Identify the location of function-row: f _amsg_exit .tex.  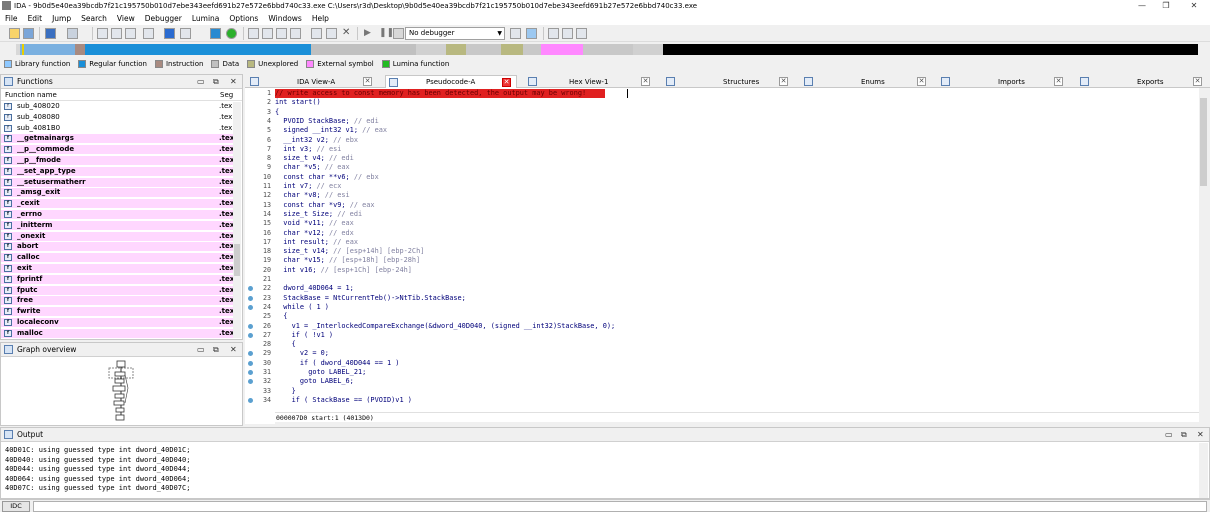
(117, 193).